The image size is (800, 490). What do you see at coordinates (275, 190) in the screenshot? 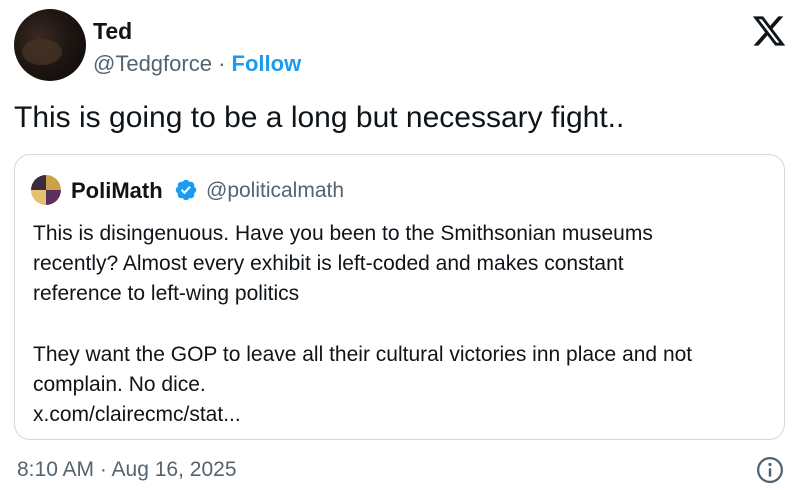
I see `quoted-author-handle: @politicalmath` at bounding box center [275, 190].